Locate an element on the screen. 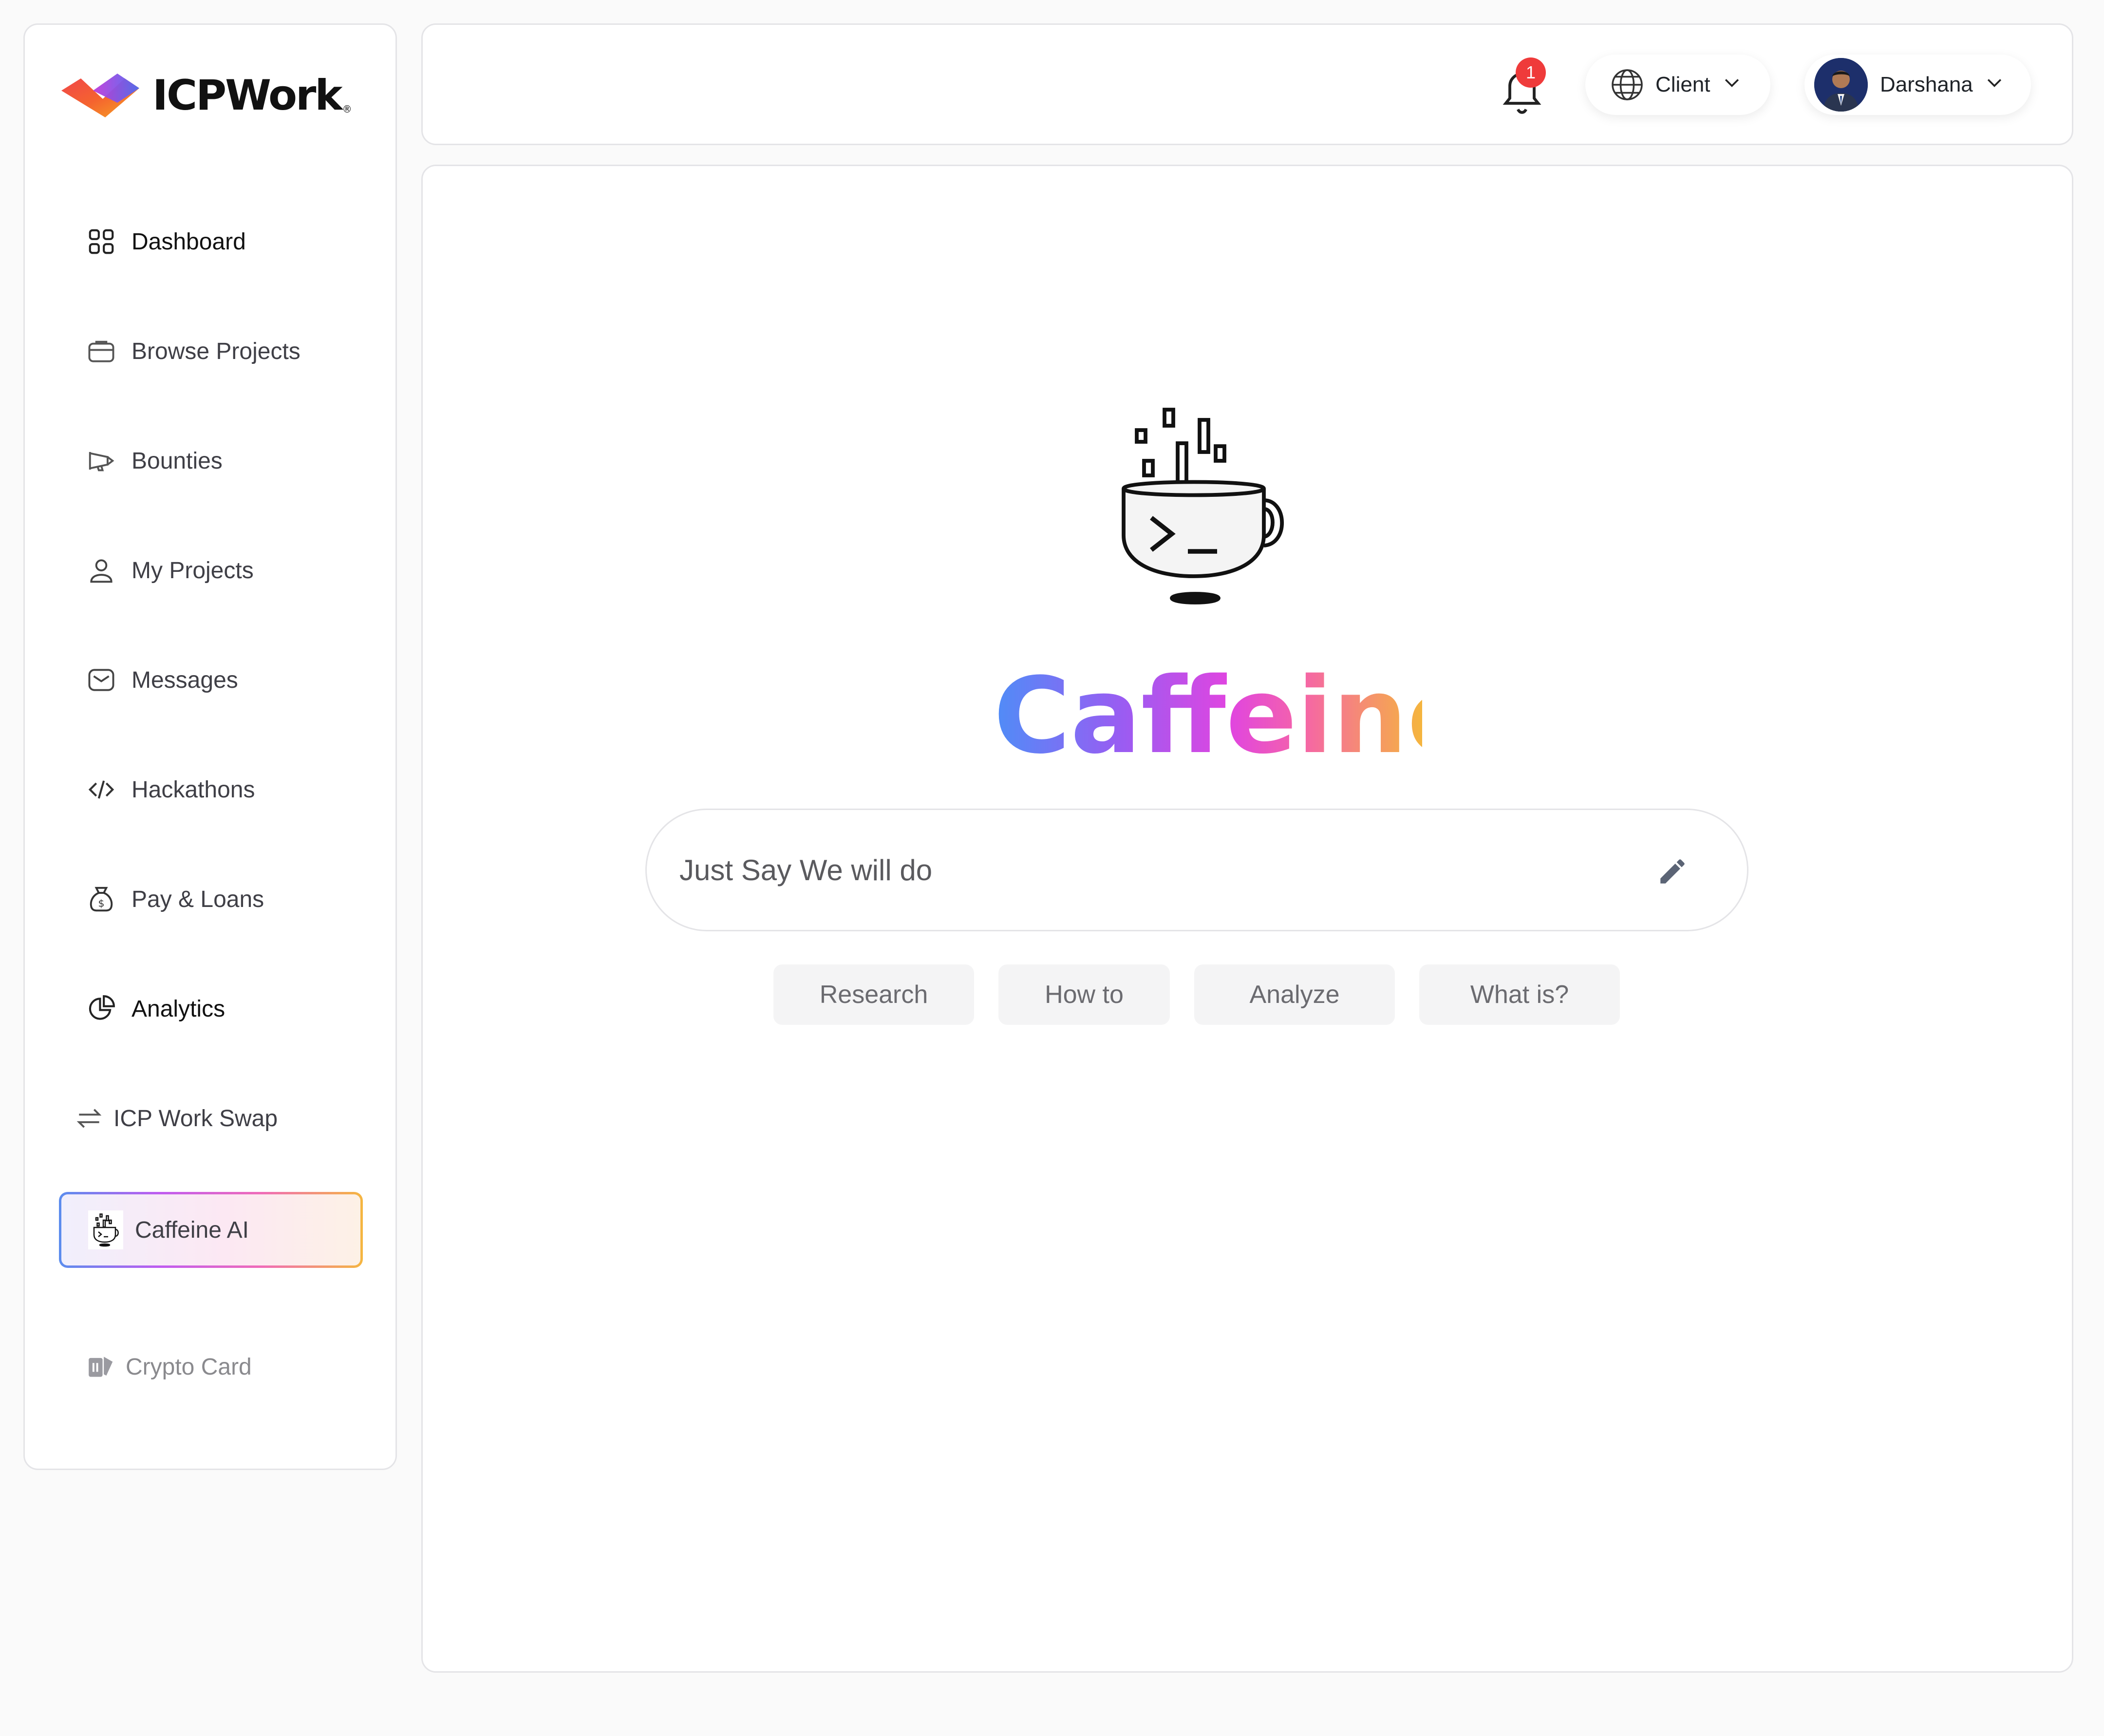 The height and width of the screenshot is (1736, 2104). user-menu: Darshana is located at coordinates (1917, 85).